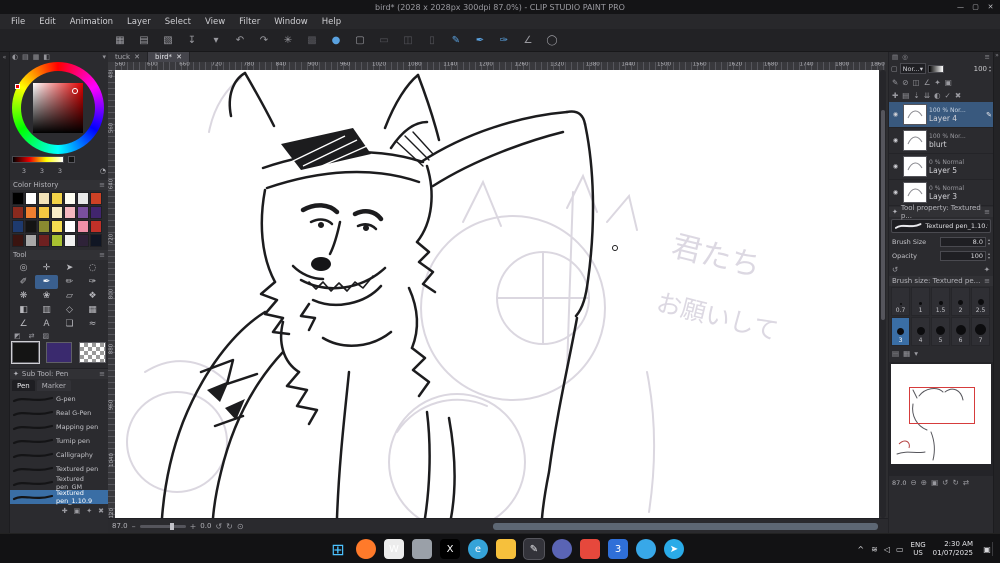  I want to click on layer-select-icon: ▢, so click(894, 69).